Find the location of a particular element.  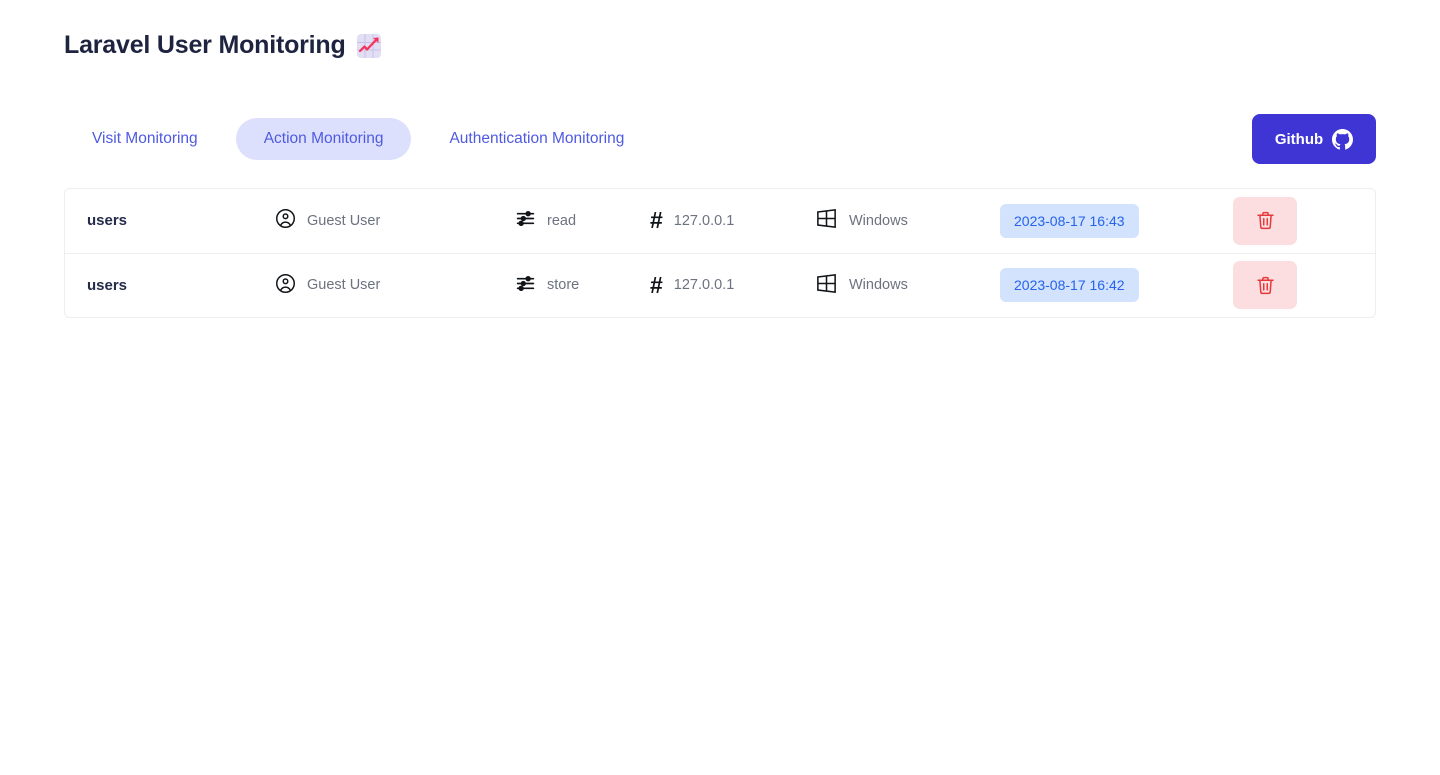

cell-timestamp: 2023-08-17 16:43 is located at coordinates (1112, 221).